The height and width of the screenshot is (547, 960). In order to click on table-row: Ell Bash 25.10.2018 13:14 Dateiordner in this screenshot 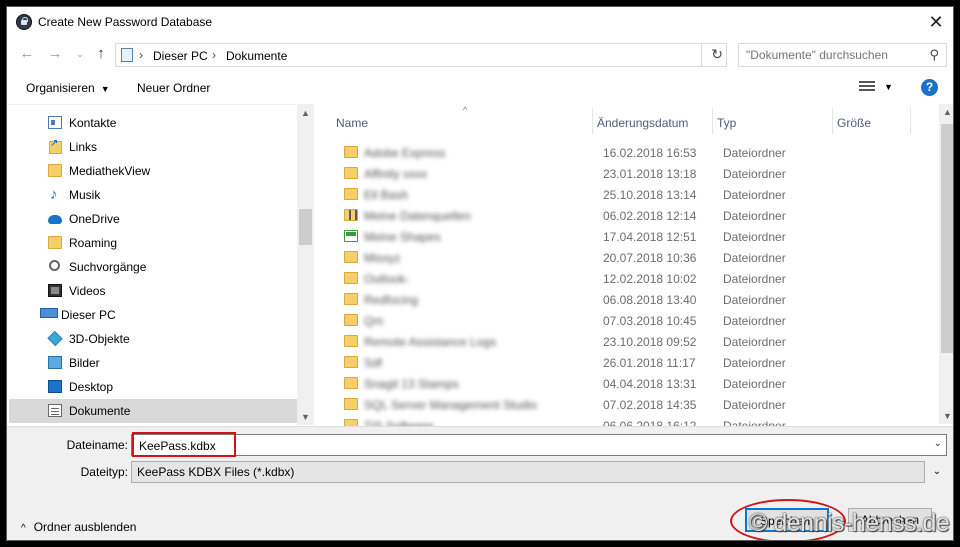, I will do `click(628, 194)`.